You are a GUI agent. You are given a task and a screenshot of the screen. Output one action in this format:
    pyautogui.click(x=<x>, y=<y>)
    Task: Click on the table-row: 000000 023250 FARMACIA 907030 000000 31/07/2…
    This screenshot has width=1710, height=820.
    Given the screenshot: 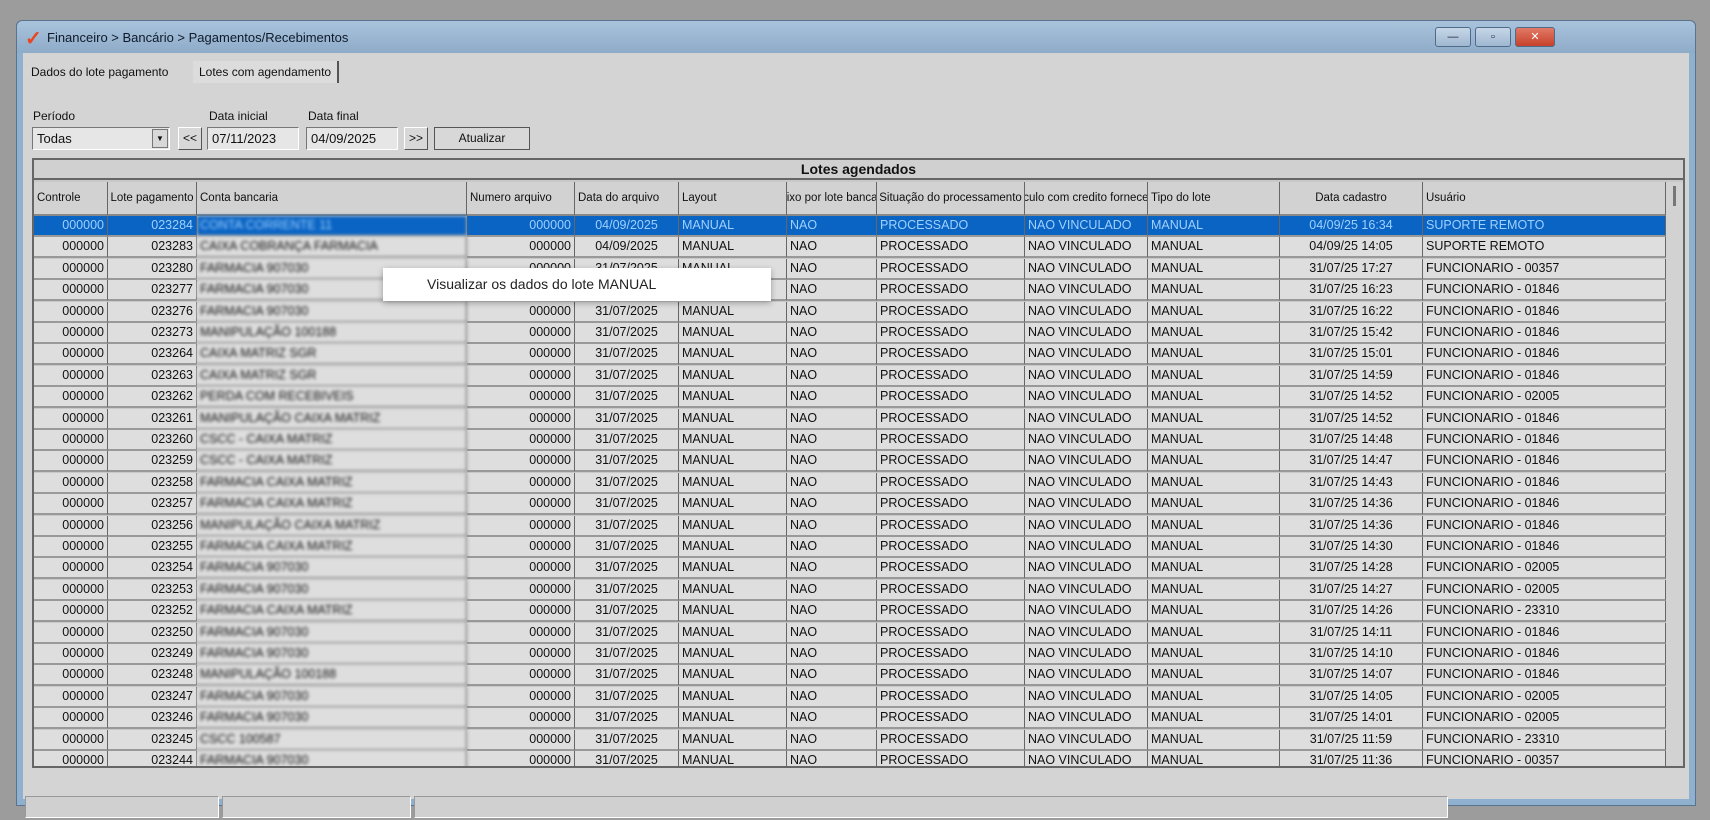 What is the action you would take?
    pyautogui.click(x=850, y=633)
    